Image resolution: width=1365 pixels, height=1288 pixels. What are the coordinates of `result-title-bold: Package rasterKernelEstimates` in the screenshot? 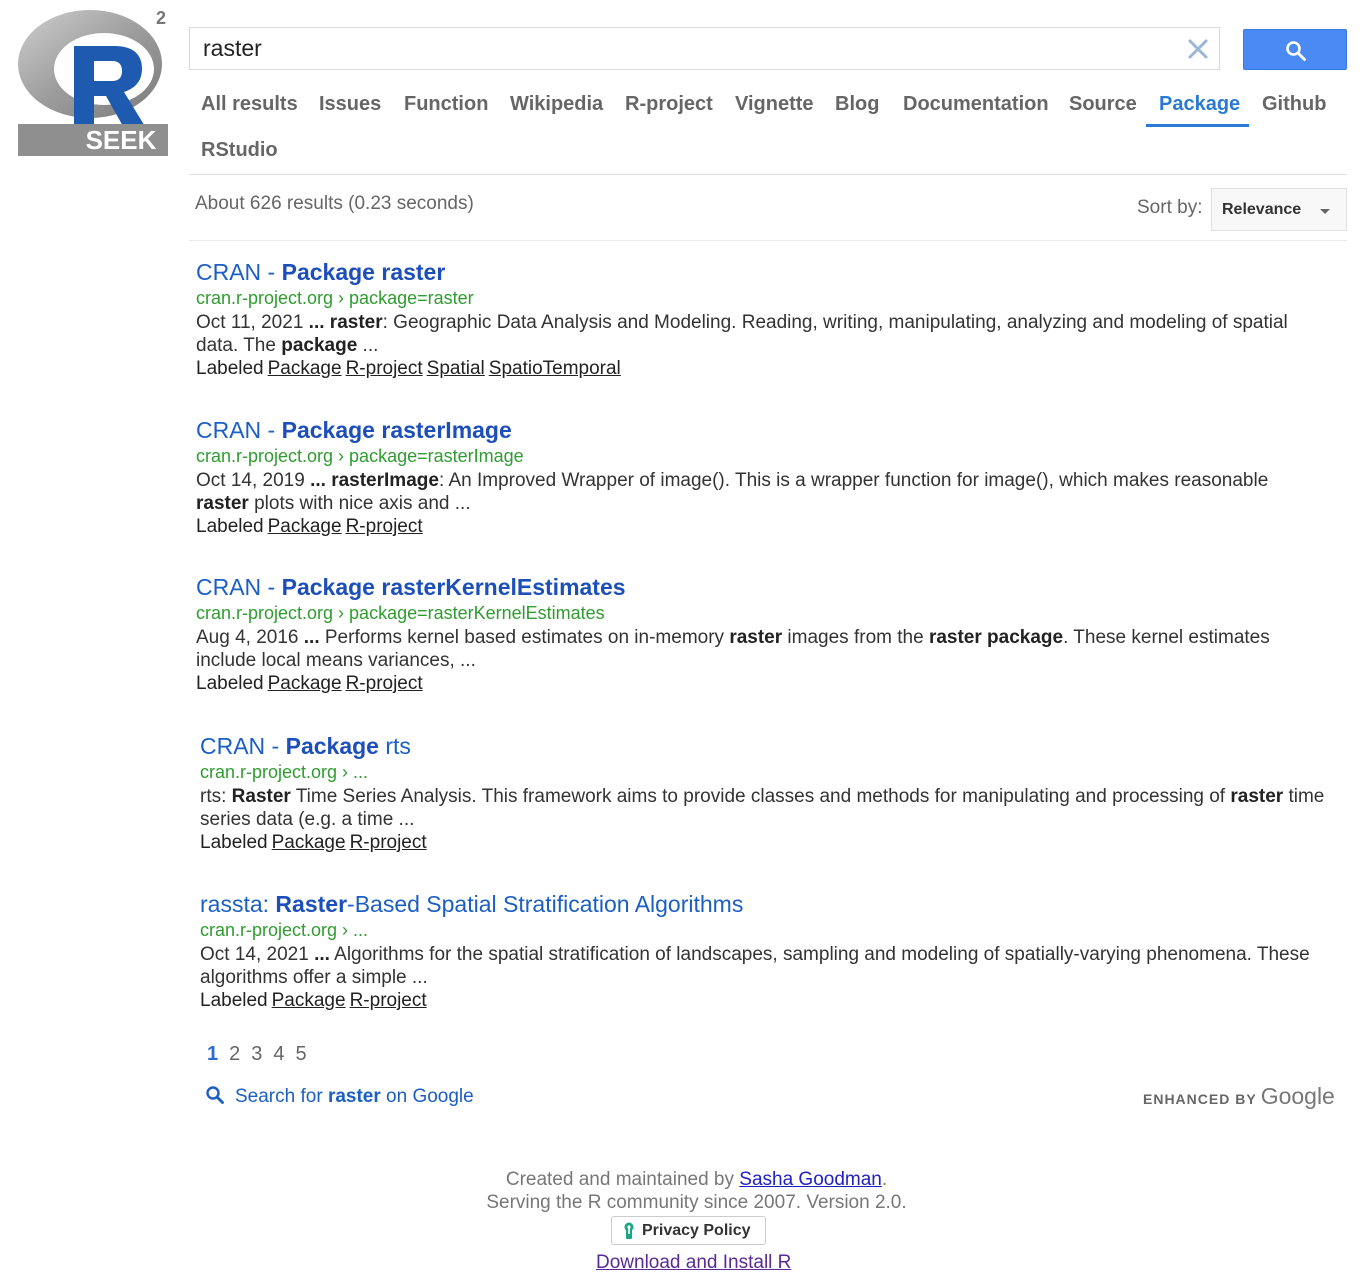 It's located at (453, 587).